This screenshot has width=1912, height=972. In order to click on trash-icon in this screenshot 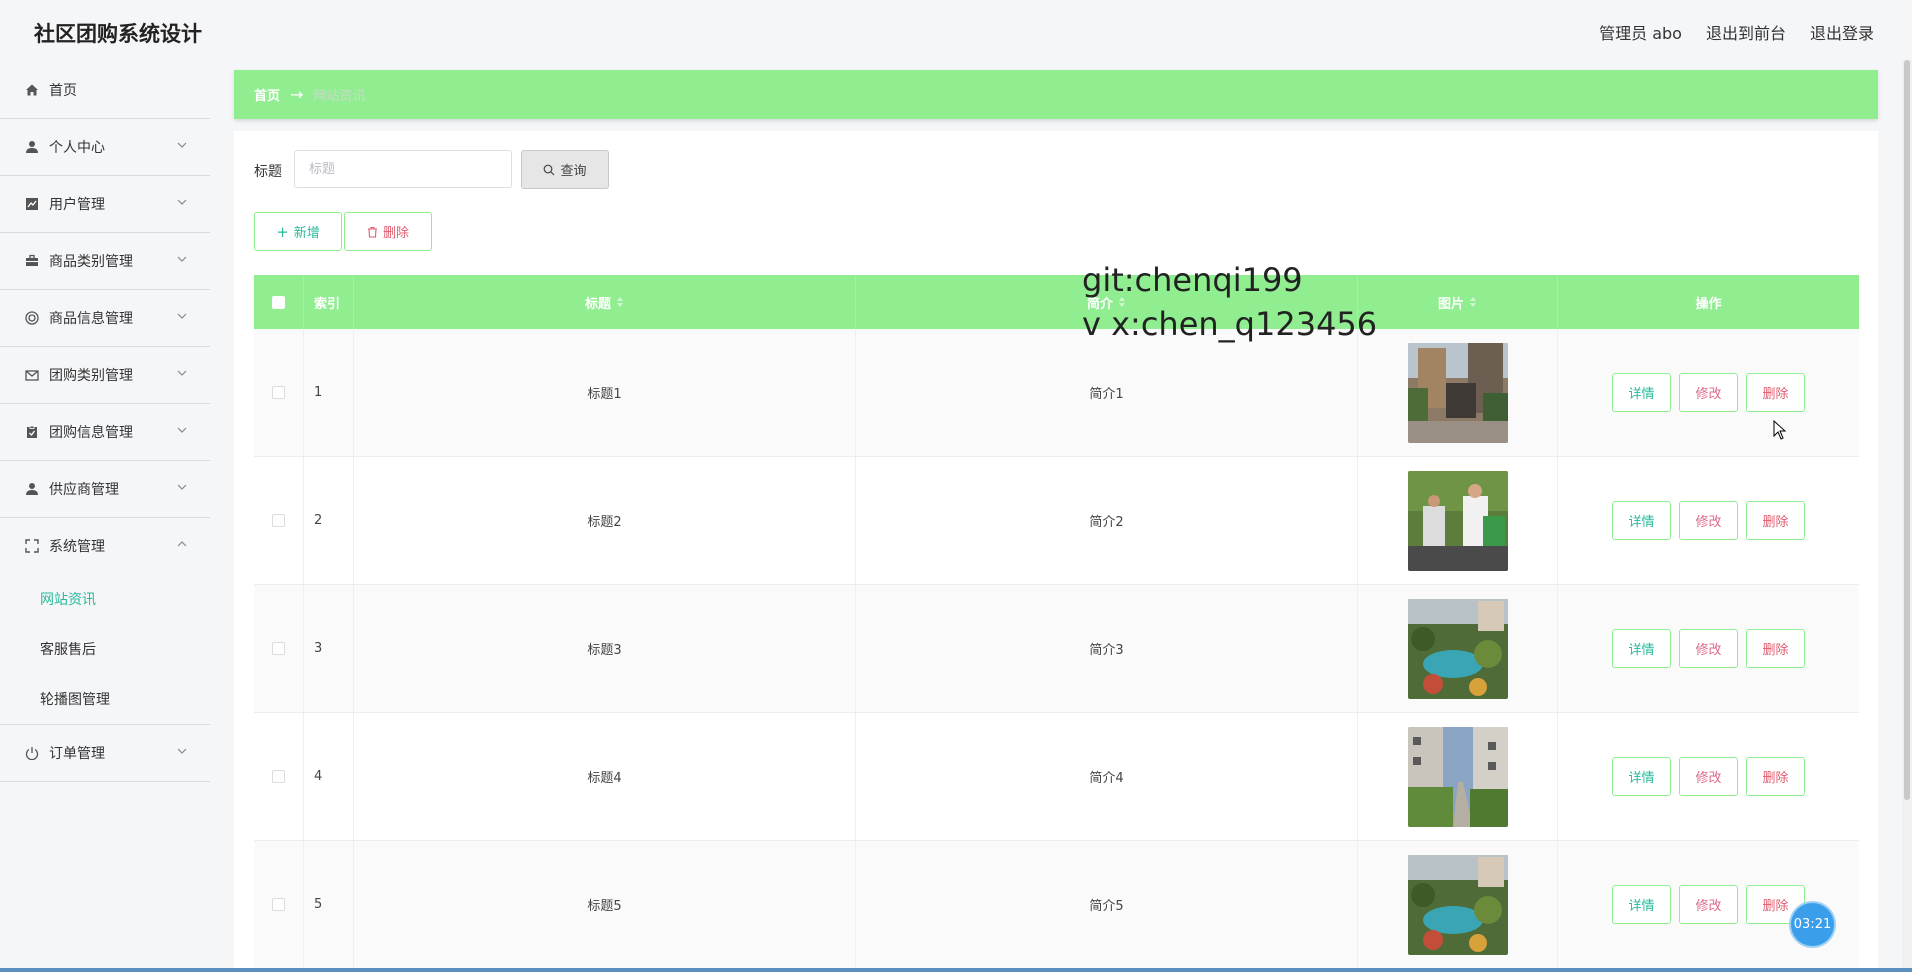, I will do `click(372, 232)`.